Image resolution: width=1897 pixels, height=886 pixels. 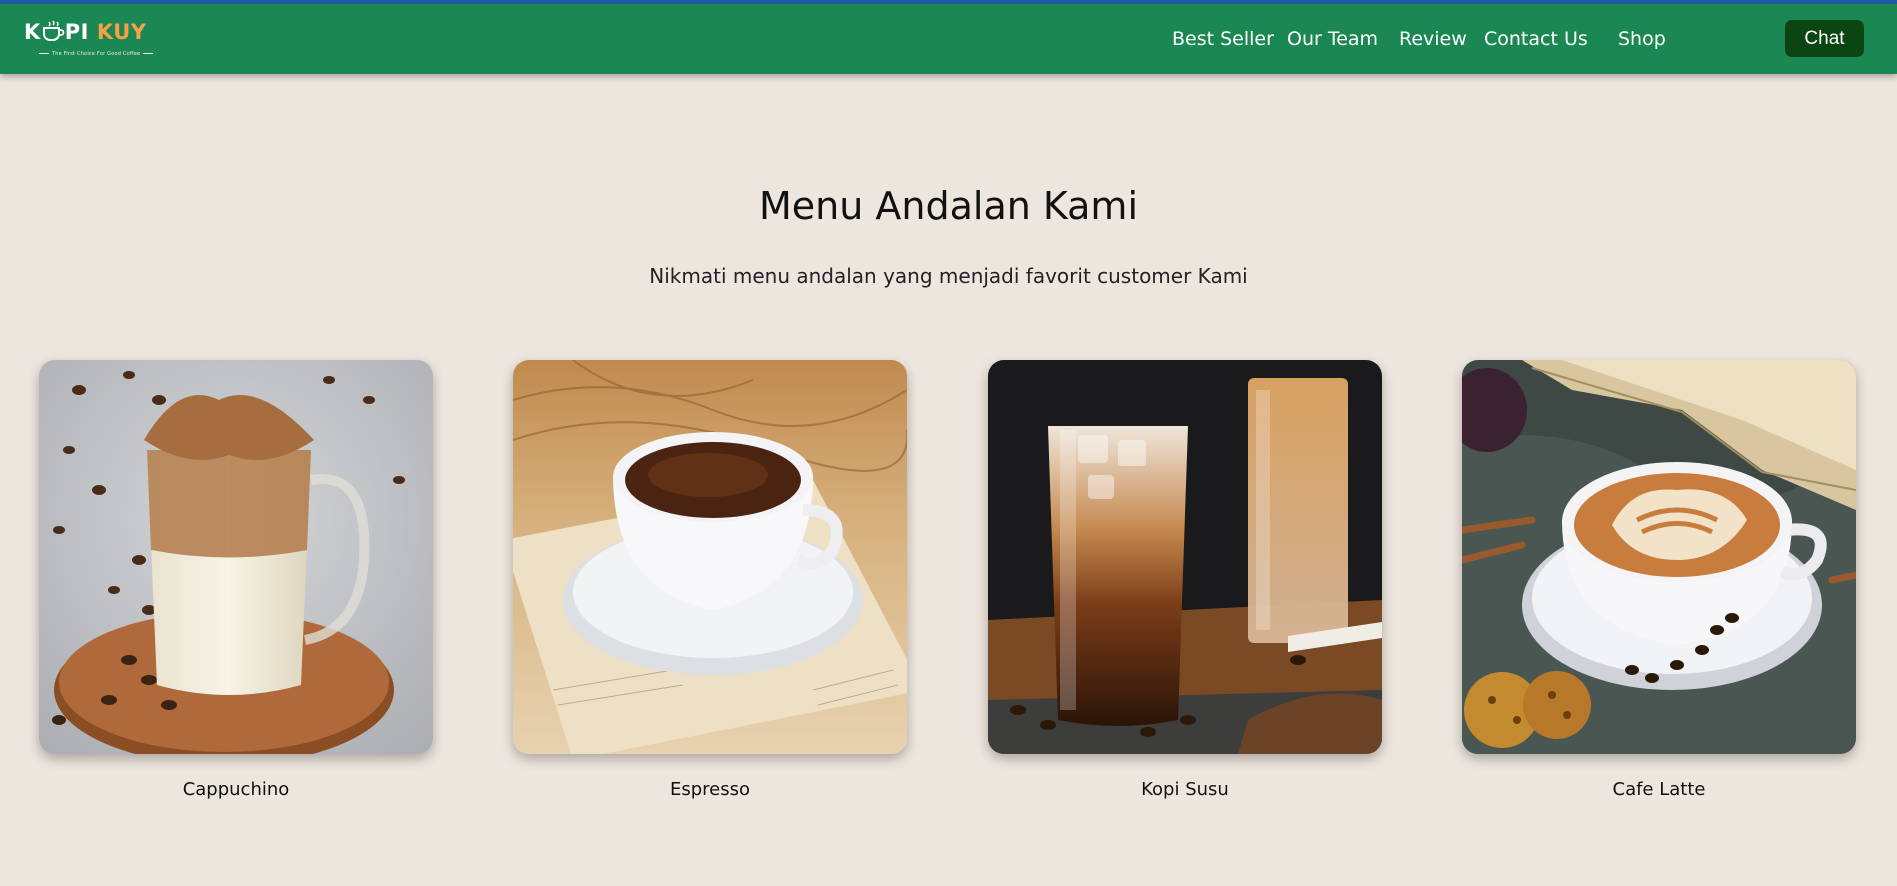 What do you see at coordinates (32, 32) in the screenshot?
I see `brand-name-part1: K` at bounding box center [32, 32].